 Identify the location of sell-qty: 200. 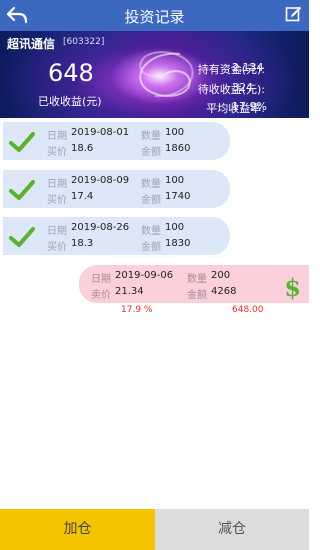
(221, 275).